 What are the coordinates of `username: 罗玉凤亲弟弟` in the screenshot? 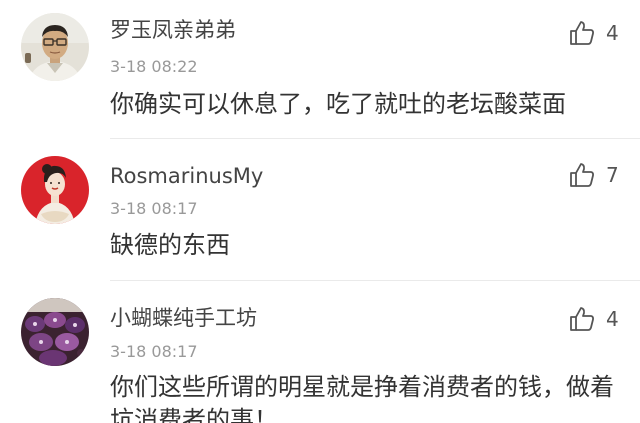 It's located at (173, 30).